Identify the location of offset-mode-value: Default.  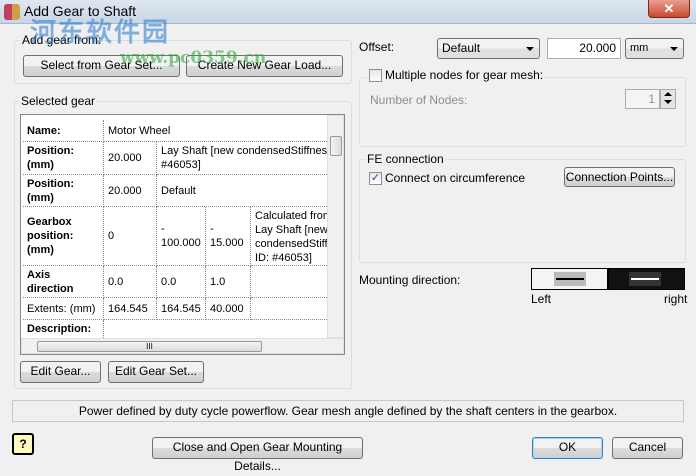
(461, 48).